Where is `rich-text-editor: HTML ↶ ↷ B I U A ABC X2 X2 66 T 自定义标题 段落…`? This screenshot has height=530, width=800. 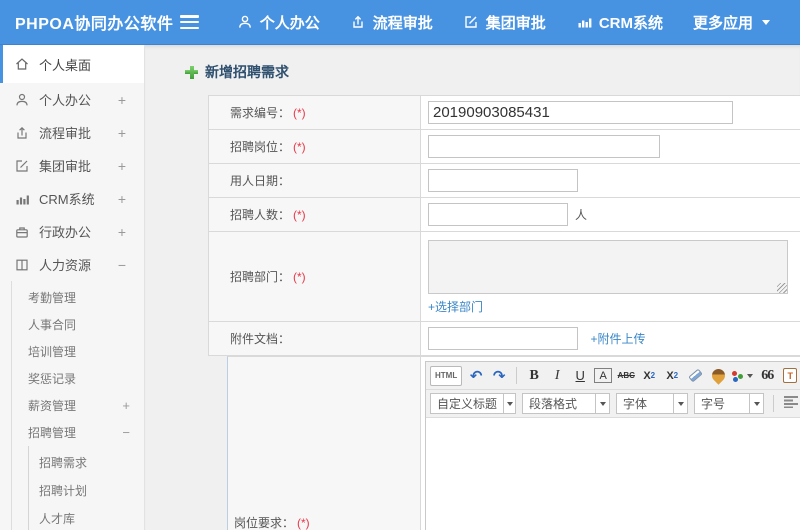 rich-text-editor: HTML ↶ ↷ B I U A ABC X2 X2 66 T 自定义标题 段落… is located at coordinates (612, 445).